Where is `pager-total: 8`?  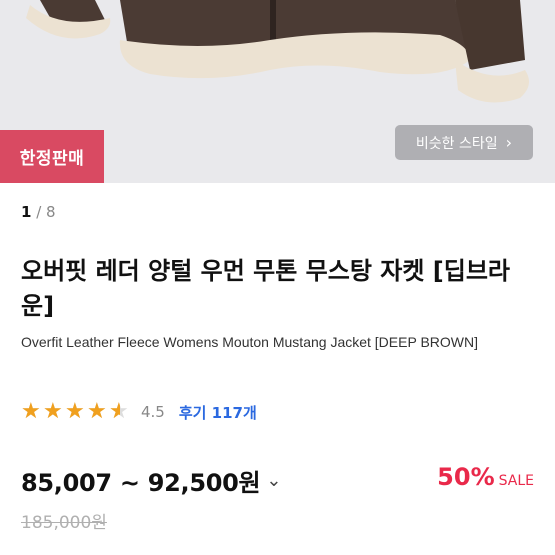
pager-total: 8 is located at coordinates (51, 212).